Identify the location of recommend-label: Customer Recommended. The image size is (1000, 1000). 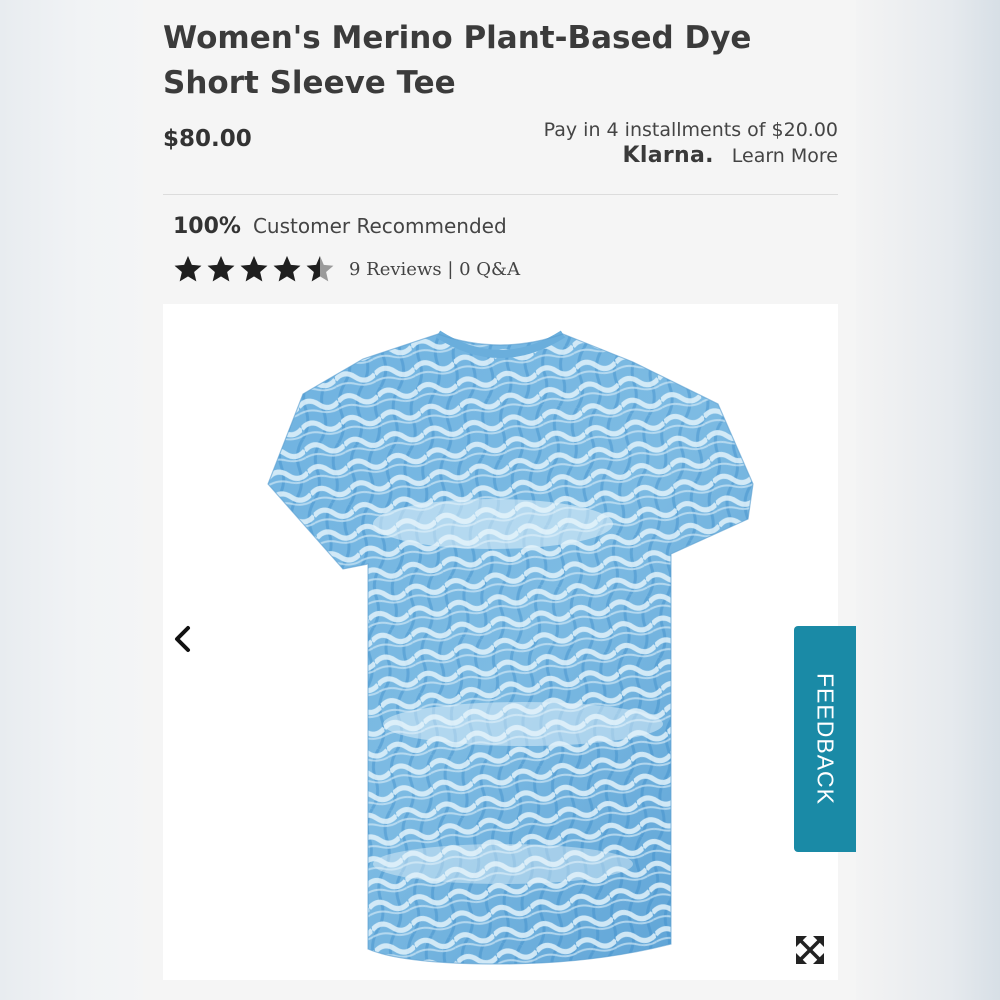
(379, 226).